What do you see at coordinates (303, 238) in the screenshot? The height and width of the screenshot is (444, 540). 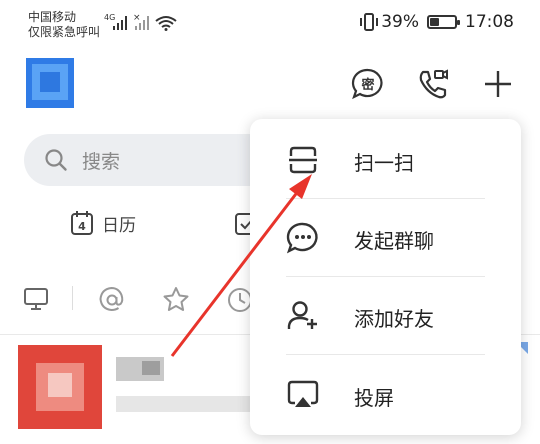 I see `group-chat-icon` at bounding box center [303, 238].